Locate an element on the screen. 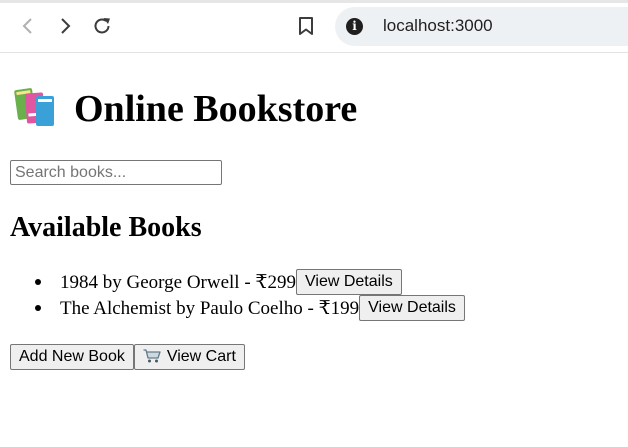 The width and height of the screenshot is (628, 447). section-heading: Available Books is located at coordinates (106, 227).